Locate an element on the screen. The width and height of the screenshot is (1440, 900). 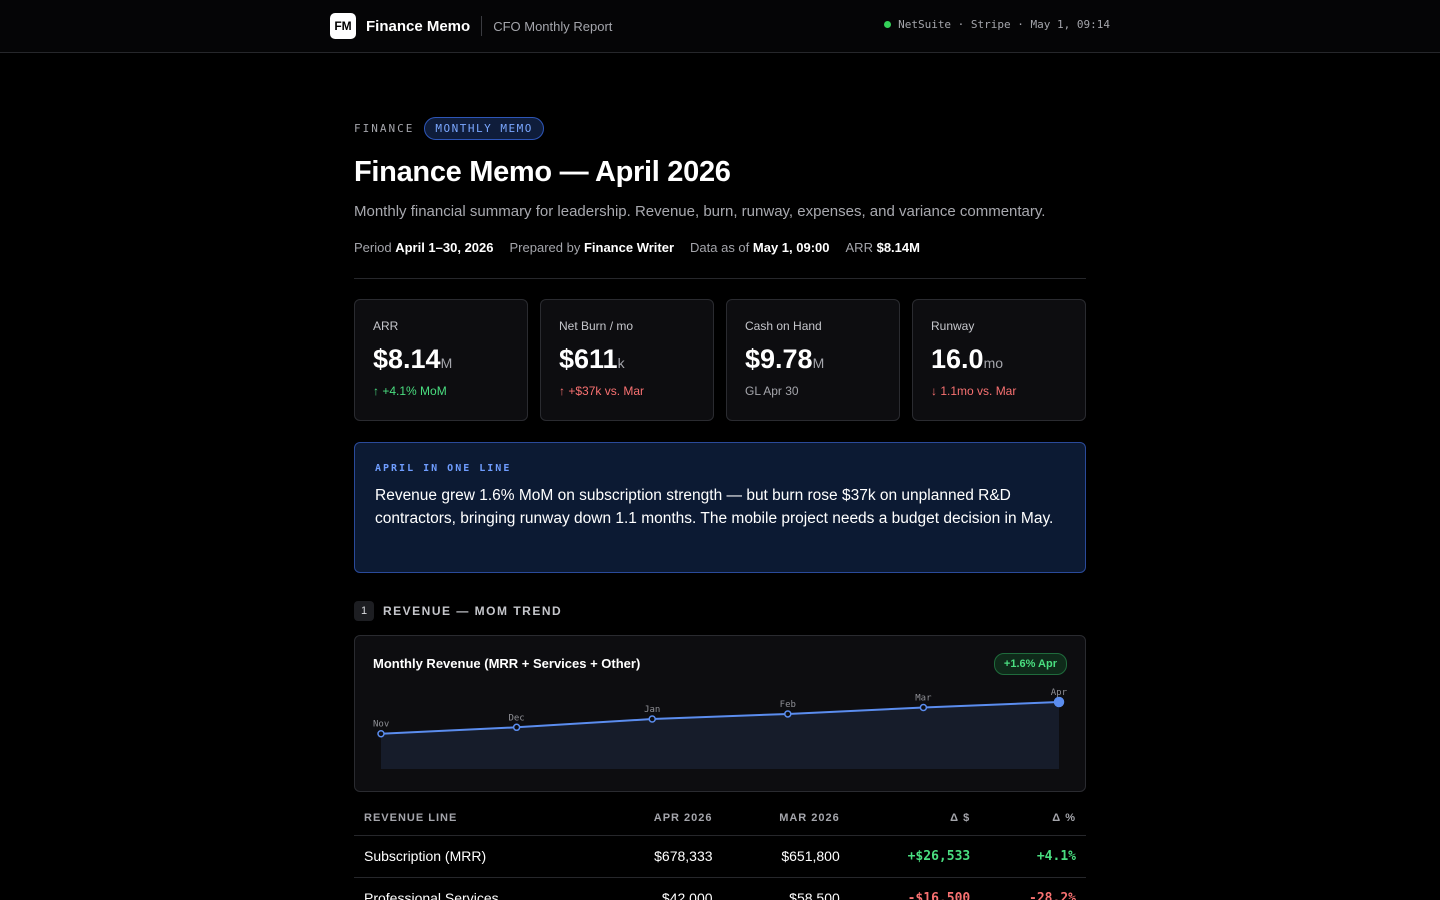
kpi-delta: ↑ +$37k vs. Mar is located at coordinates (602, 391).